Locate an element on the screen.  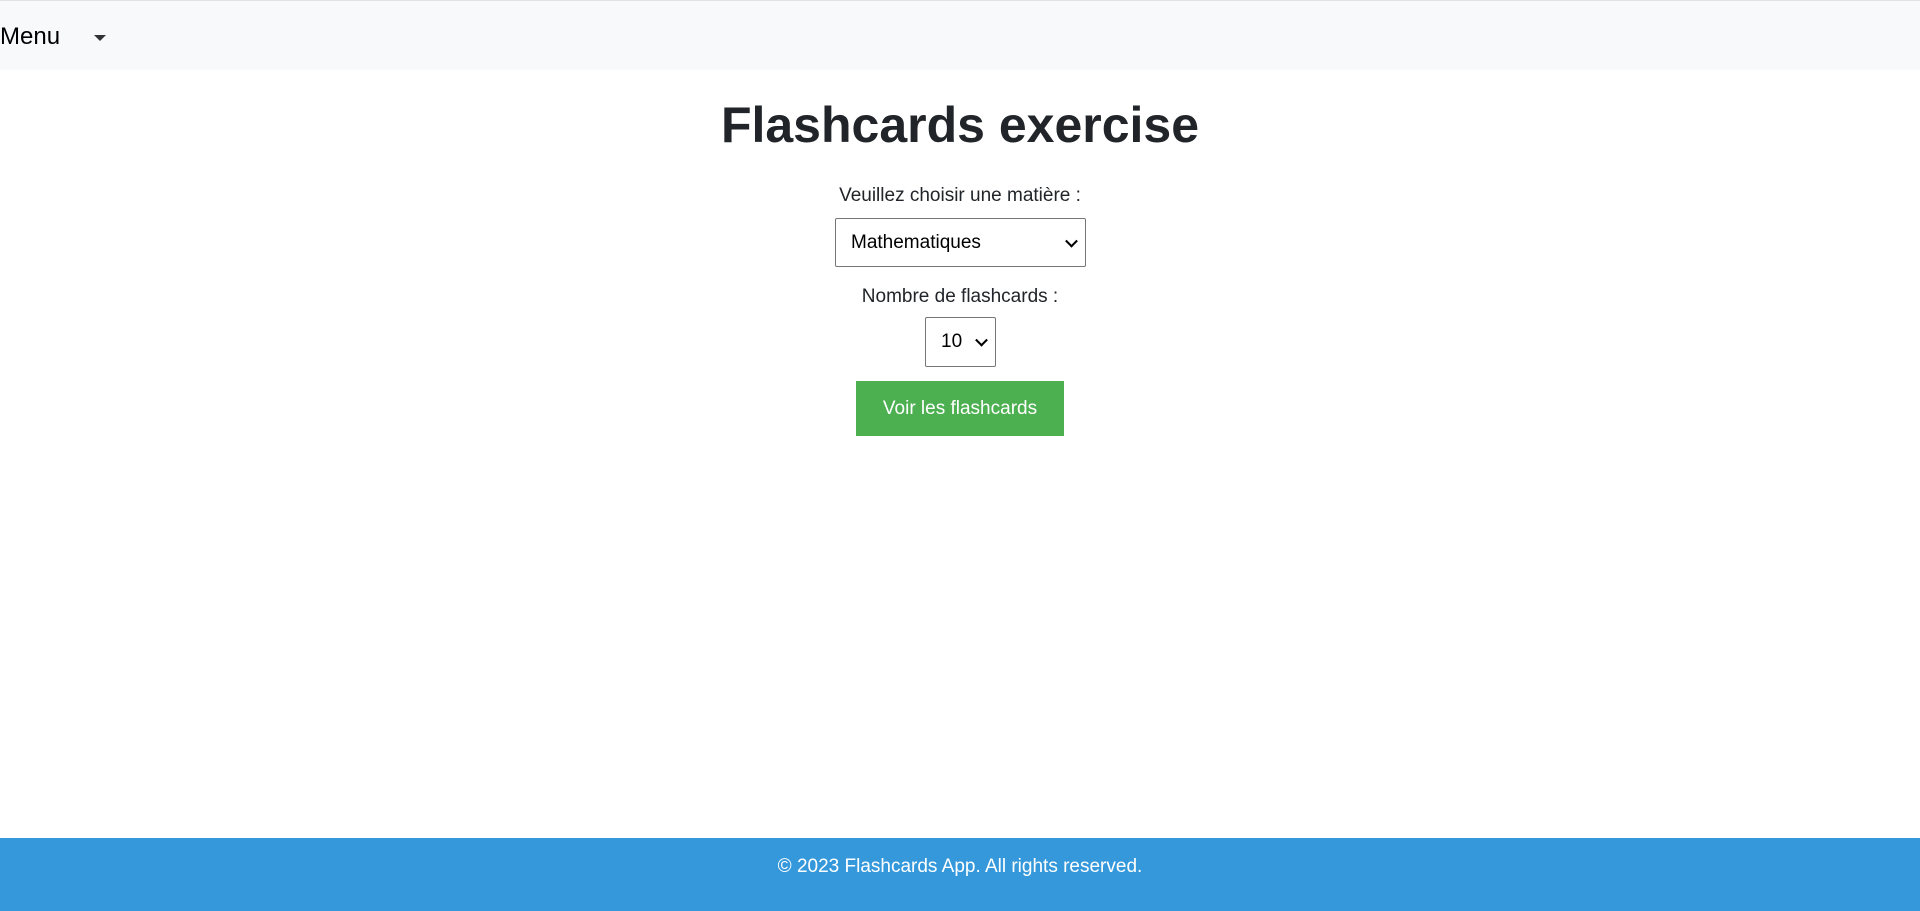
caret-down-icon is located at coordinates (100, 38).